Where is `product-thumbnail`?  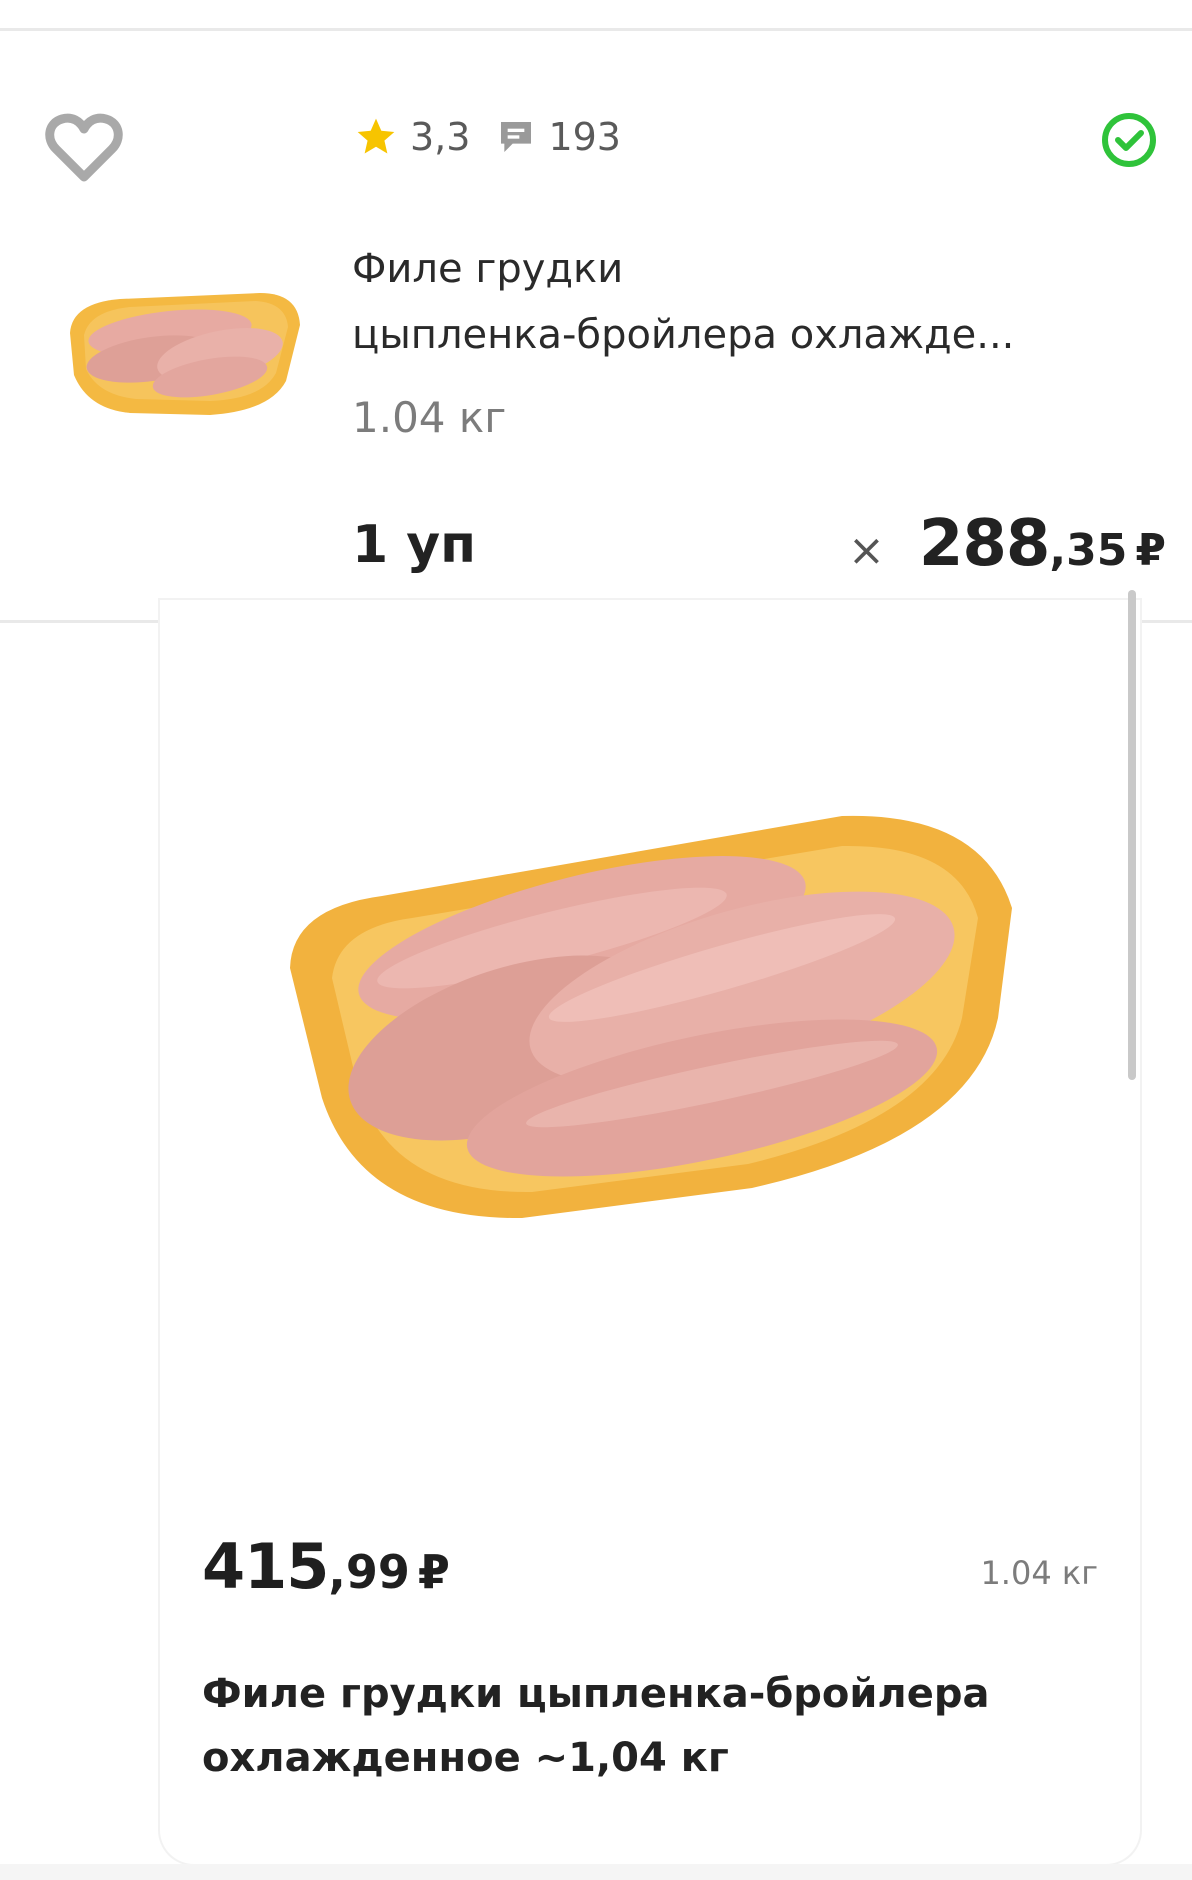
product-thumbnail is located at coordinates (183, 343).